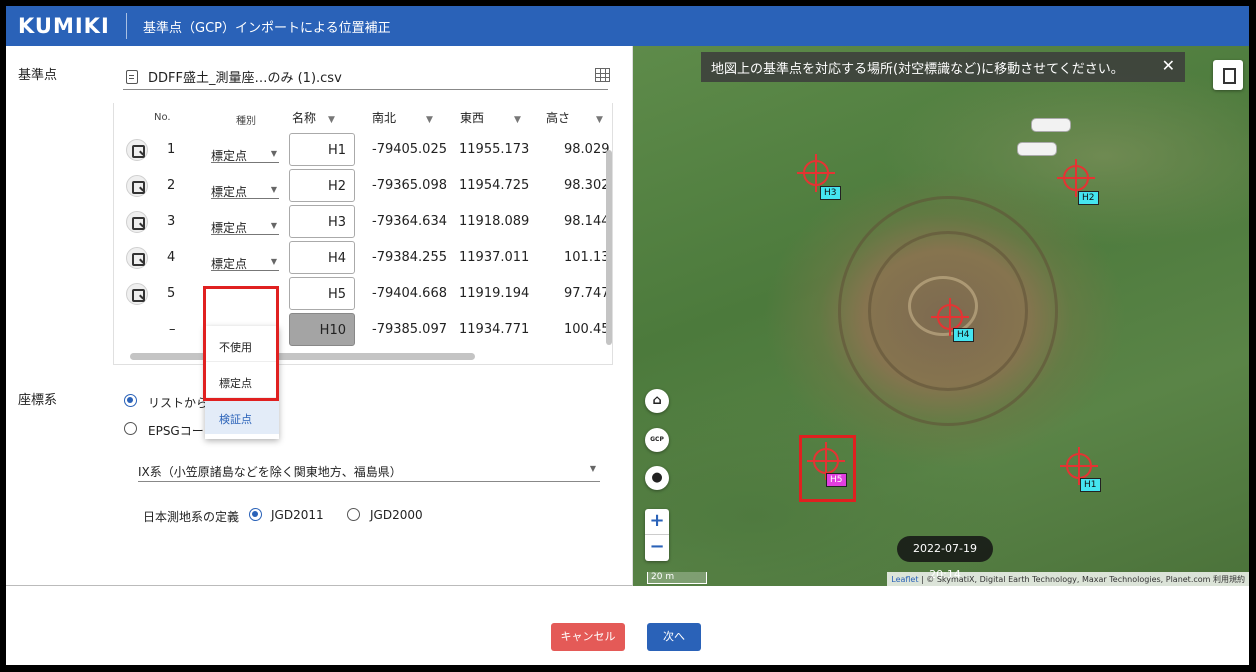  I want to click on map-scale: 20 m, so click(677, 578).